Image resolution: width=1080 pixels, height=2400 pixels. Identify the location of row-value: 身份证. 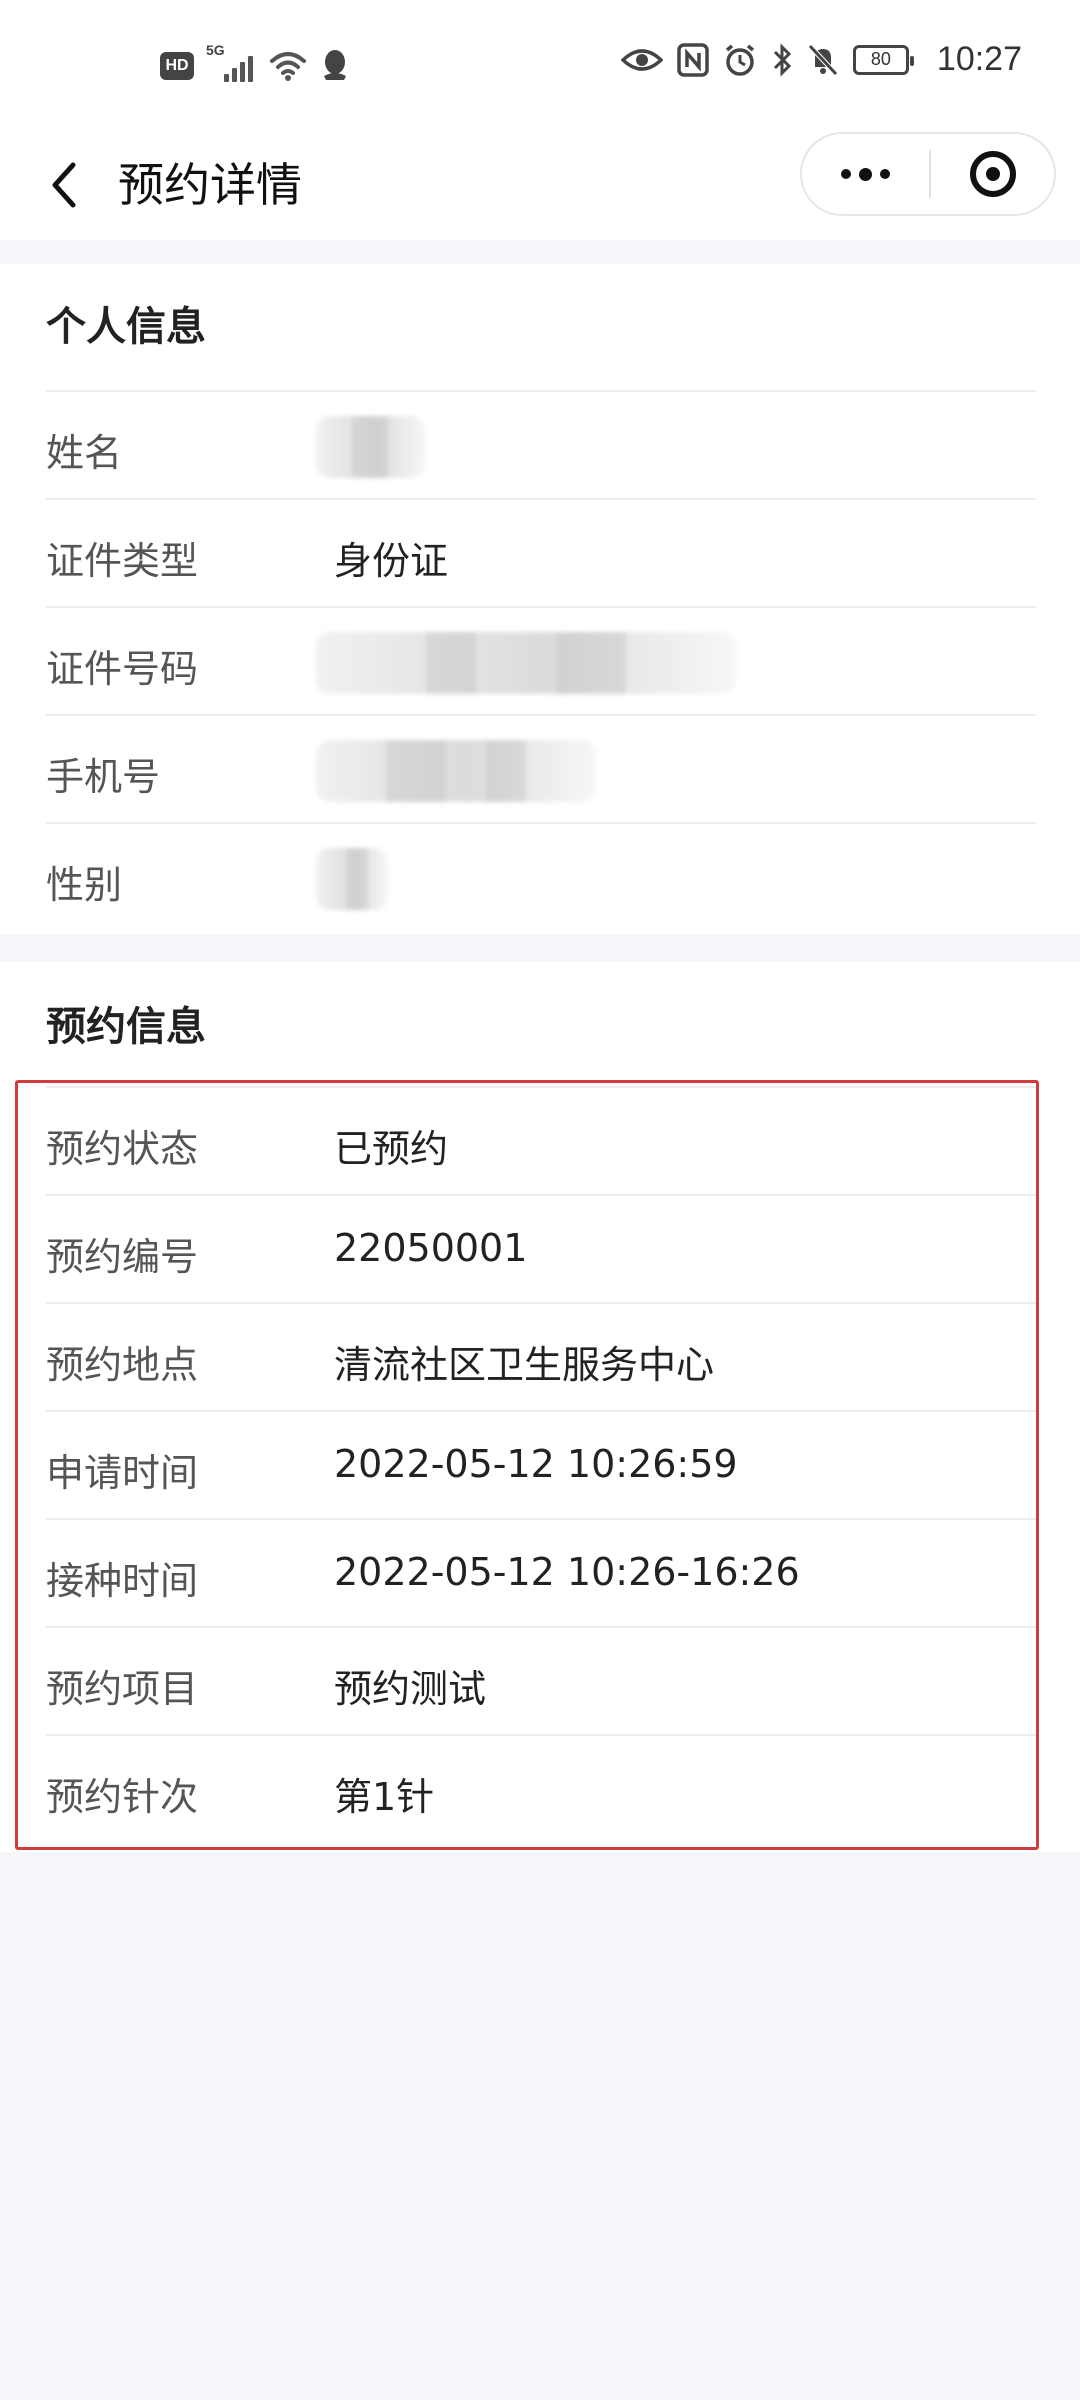
(391, 561).